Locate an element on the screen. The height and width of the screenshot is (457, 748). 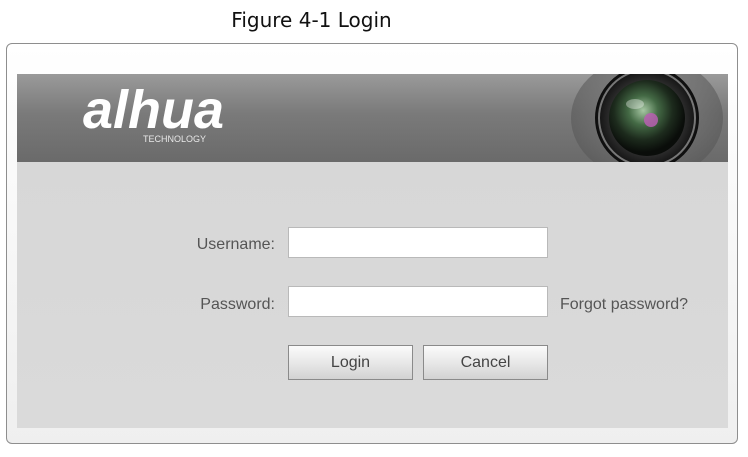
login-button: Login is located at coordinates (350, 362).